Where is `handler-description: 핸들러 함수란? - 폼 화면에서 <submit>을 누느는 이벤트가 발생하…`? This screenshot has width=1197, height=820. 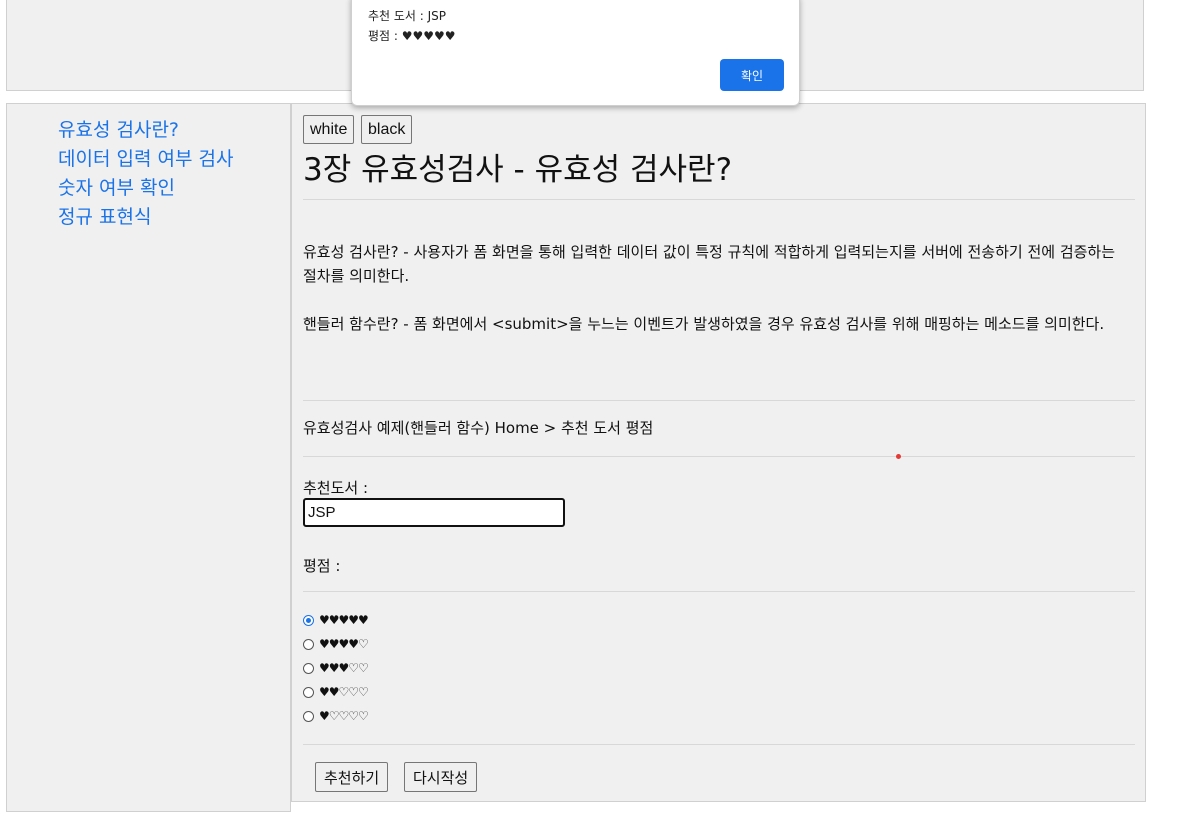 handler-description: 핸들러 함수란? - 폼 화면에서 <submit>을 누느는 이벤트가 발생하… is located at coordinates (704, 324).